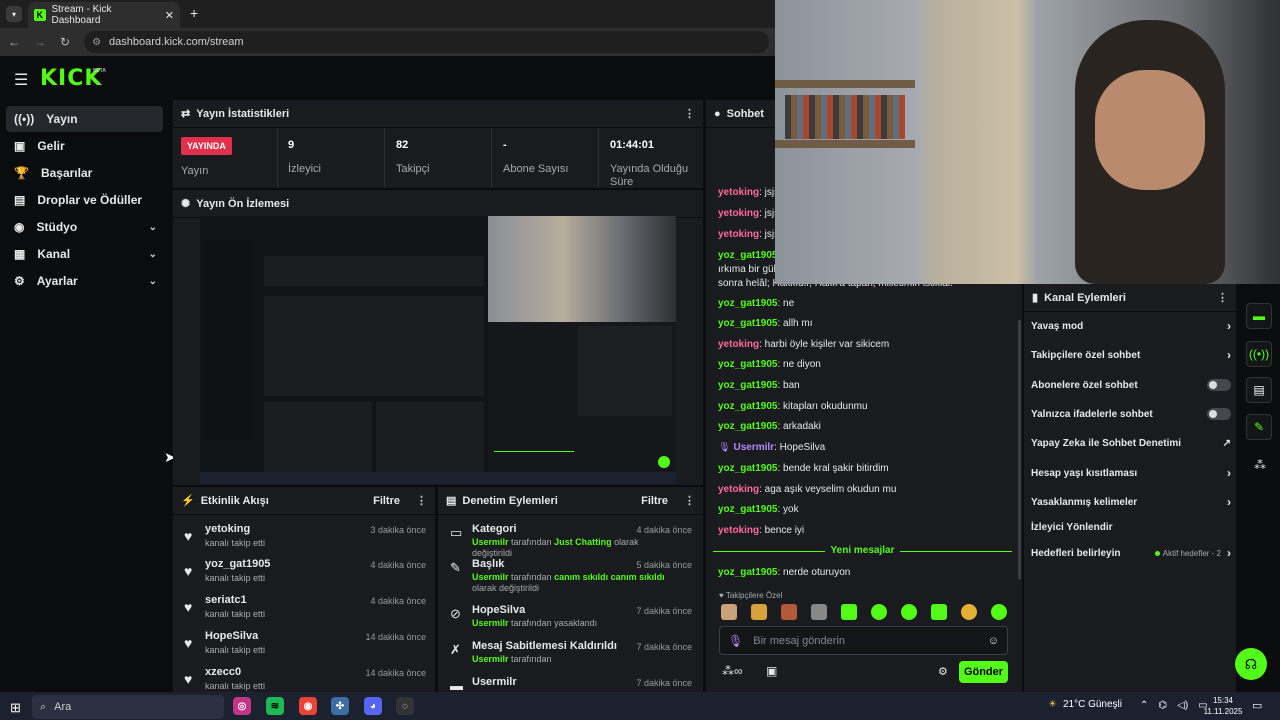 The image size is (1280, 720). Describe the element at coordinates (1259, 427) in the screenshot. I see `wrench-rail-icon: ✎` at that location.